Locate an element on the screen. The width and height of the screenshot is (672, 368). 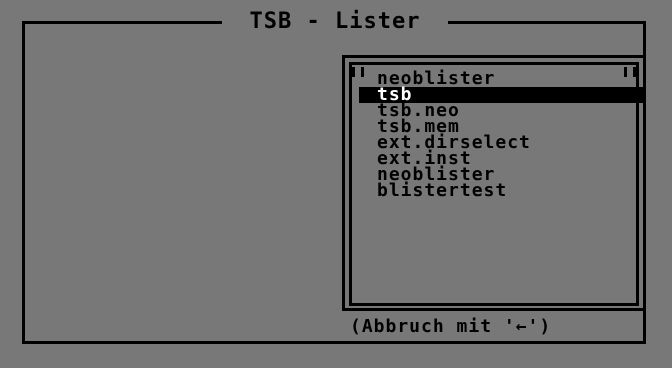
window-title: TSB - Lister is located at coordinates (335, 21).